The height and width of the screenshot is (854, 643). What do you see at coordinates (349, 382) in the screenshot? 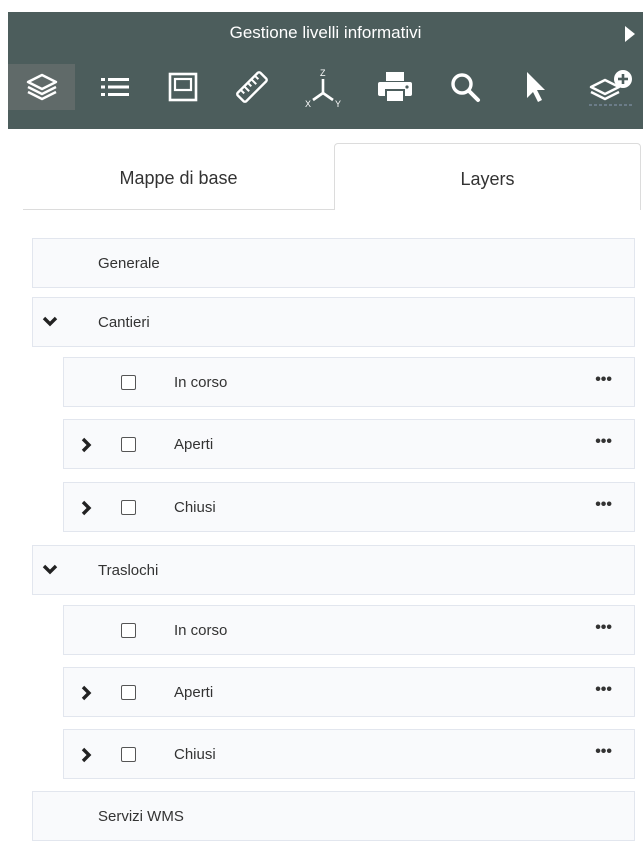
I see `layer-cantieri-in-corso: In corso •••` at bounding box center [349, 382].